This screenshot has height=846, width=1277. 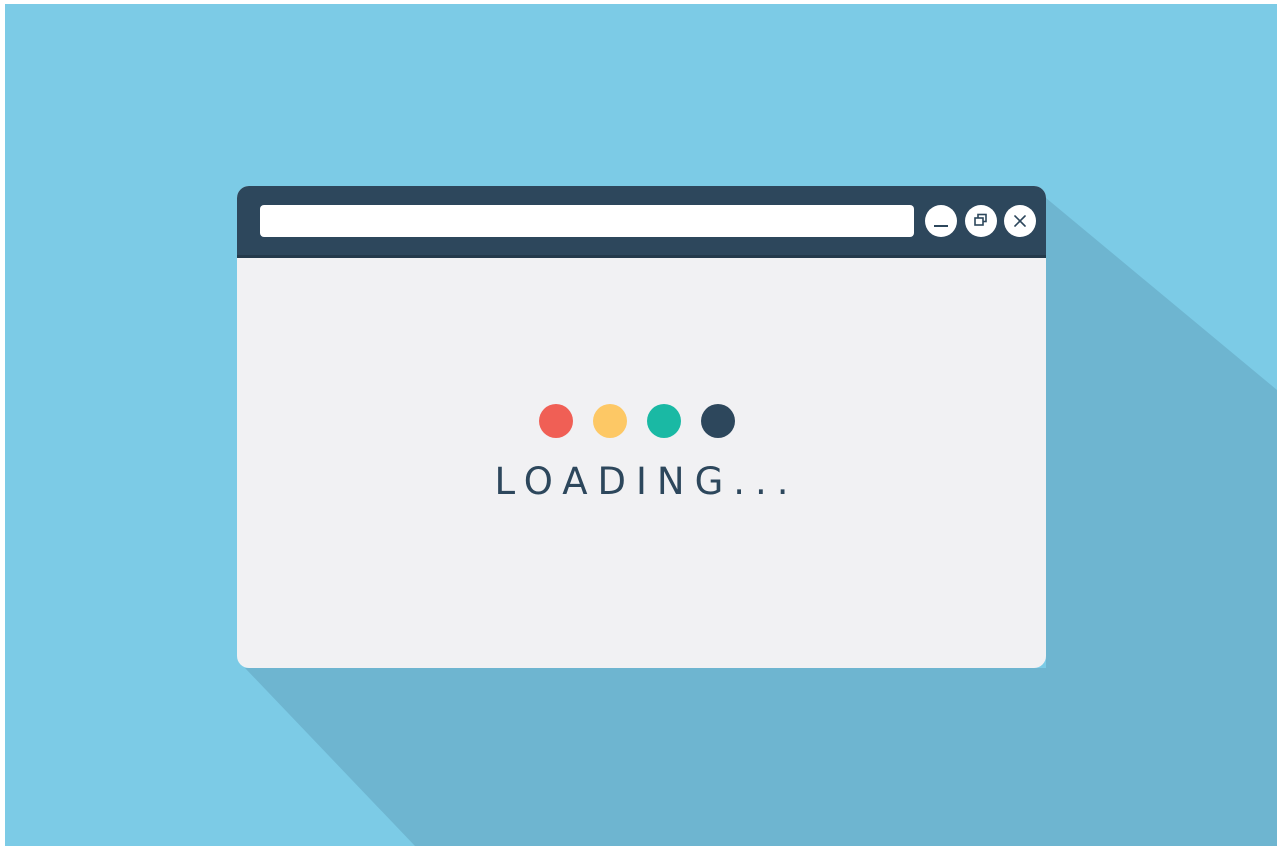 What do you see at coordinates (941, 221) in the screenshot?
I see `minimize-button` at bounding box center [941, 221].